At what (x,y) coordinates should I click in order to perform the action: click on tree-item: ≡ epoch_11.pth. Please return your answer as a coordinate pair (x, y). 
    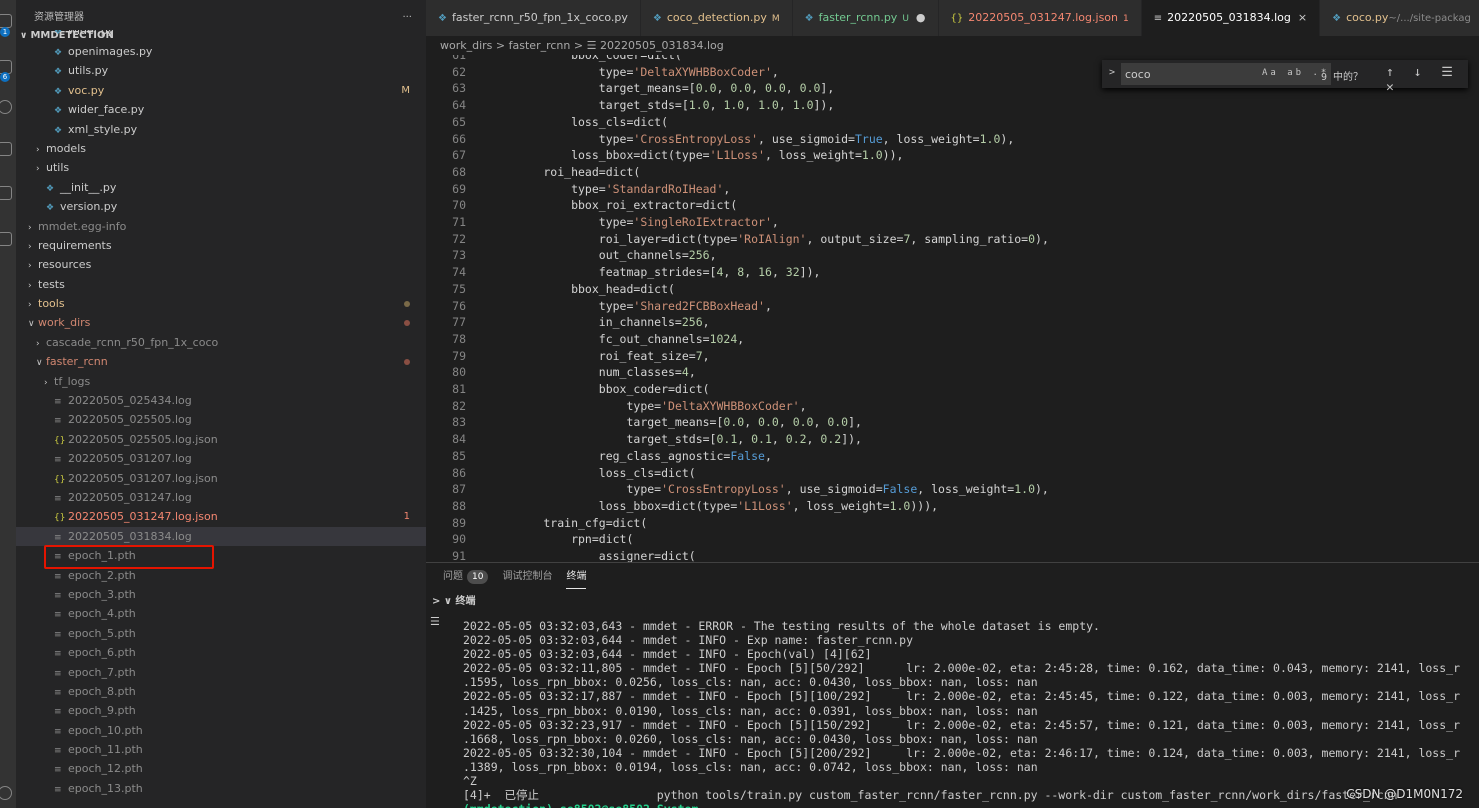
    Looking at the image, I should click on (221, 749).